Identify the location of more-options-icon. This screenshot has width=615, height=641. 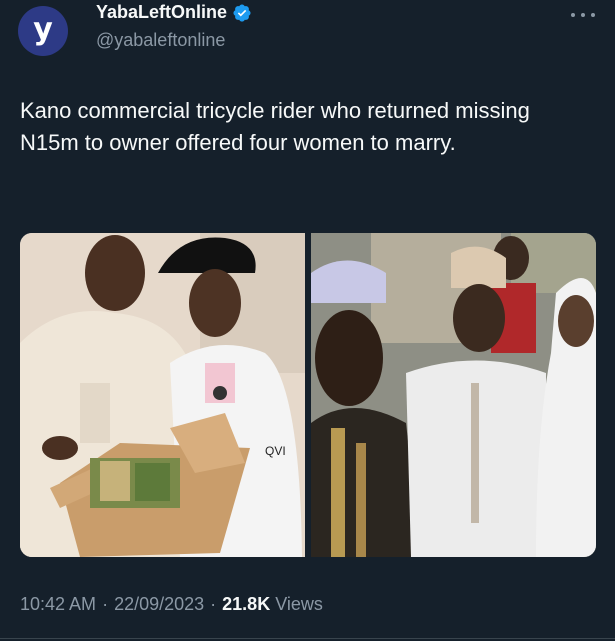
(583, 15).